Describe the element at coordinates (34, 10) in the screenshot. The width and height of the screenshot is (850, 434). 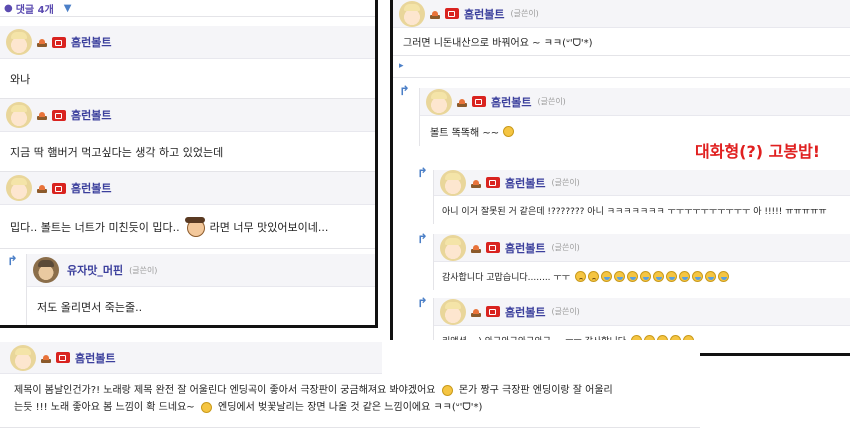
I see `comment-count-label: 댓글 4개` at that location.